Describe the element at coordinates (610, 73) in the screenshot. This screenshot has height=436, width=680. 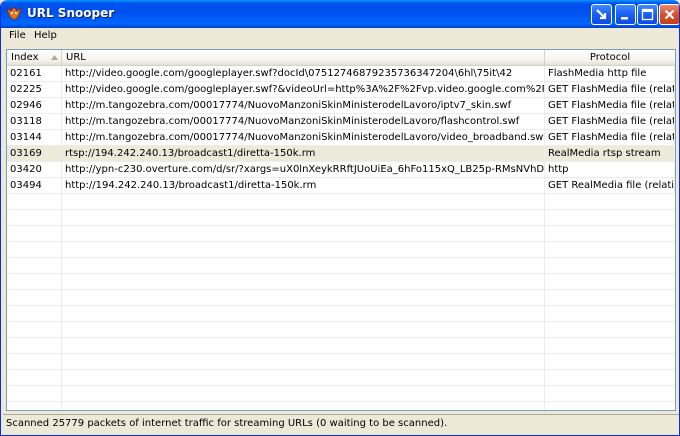
I see `cell-protocol: FlashMedia http file` at that location.